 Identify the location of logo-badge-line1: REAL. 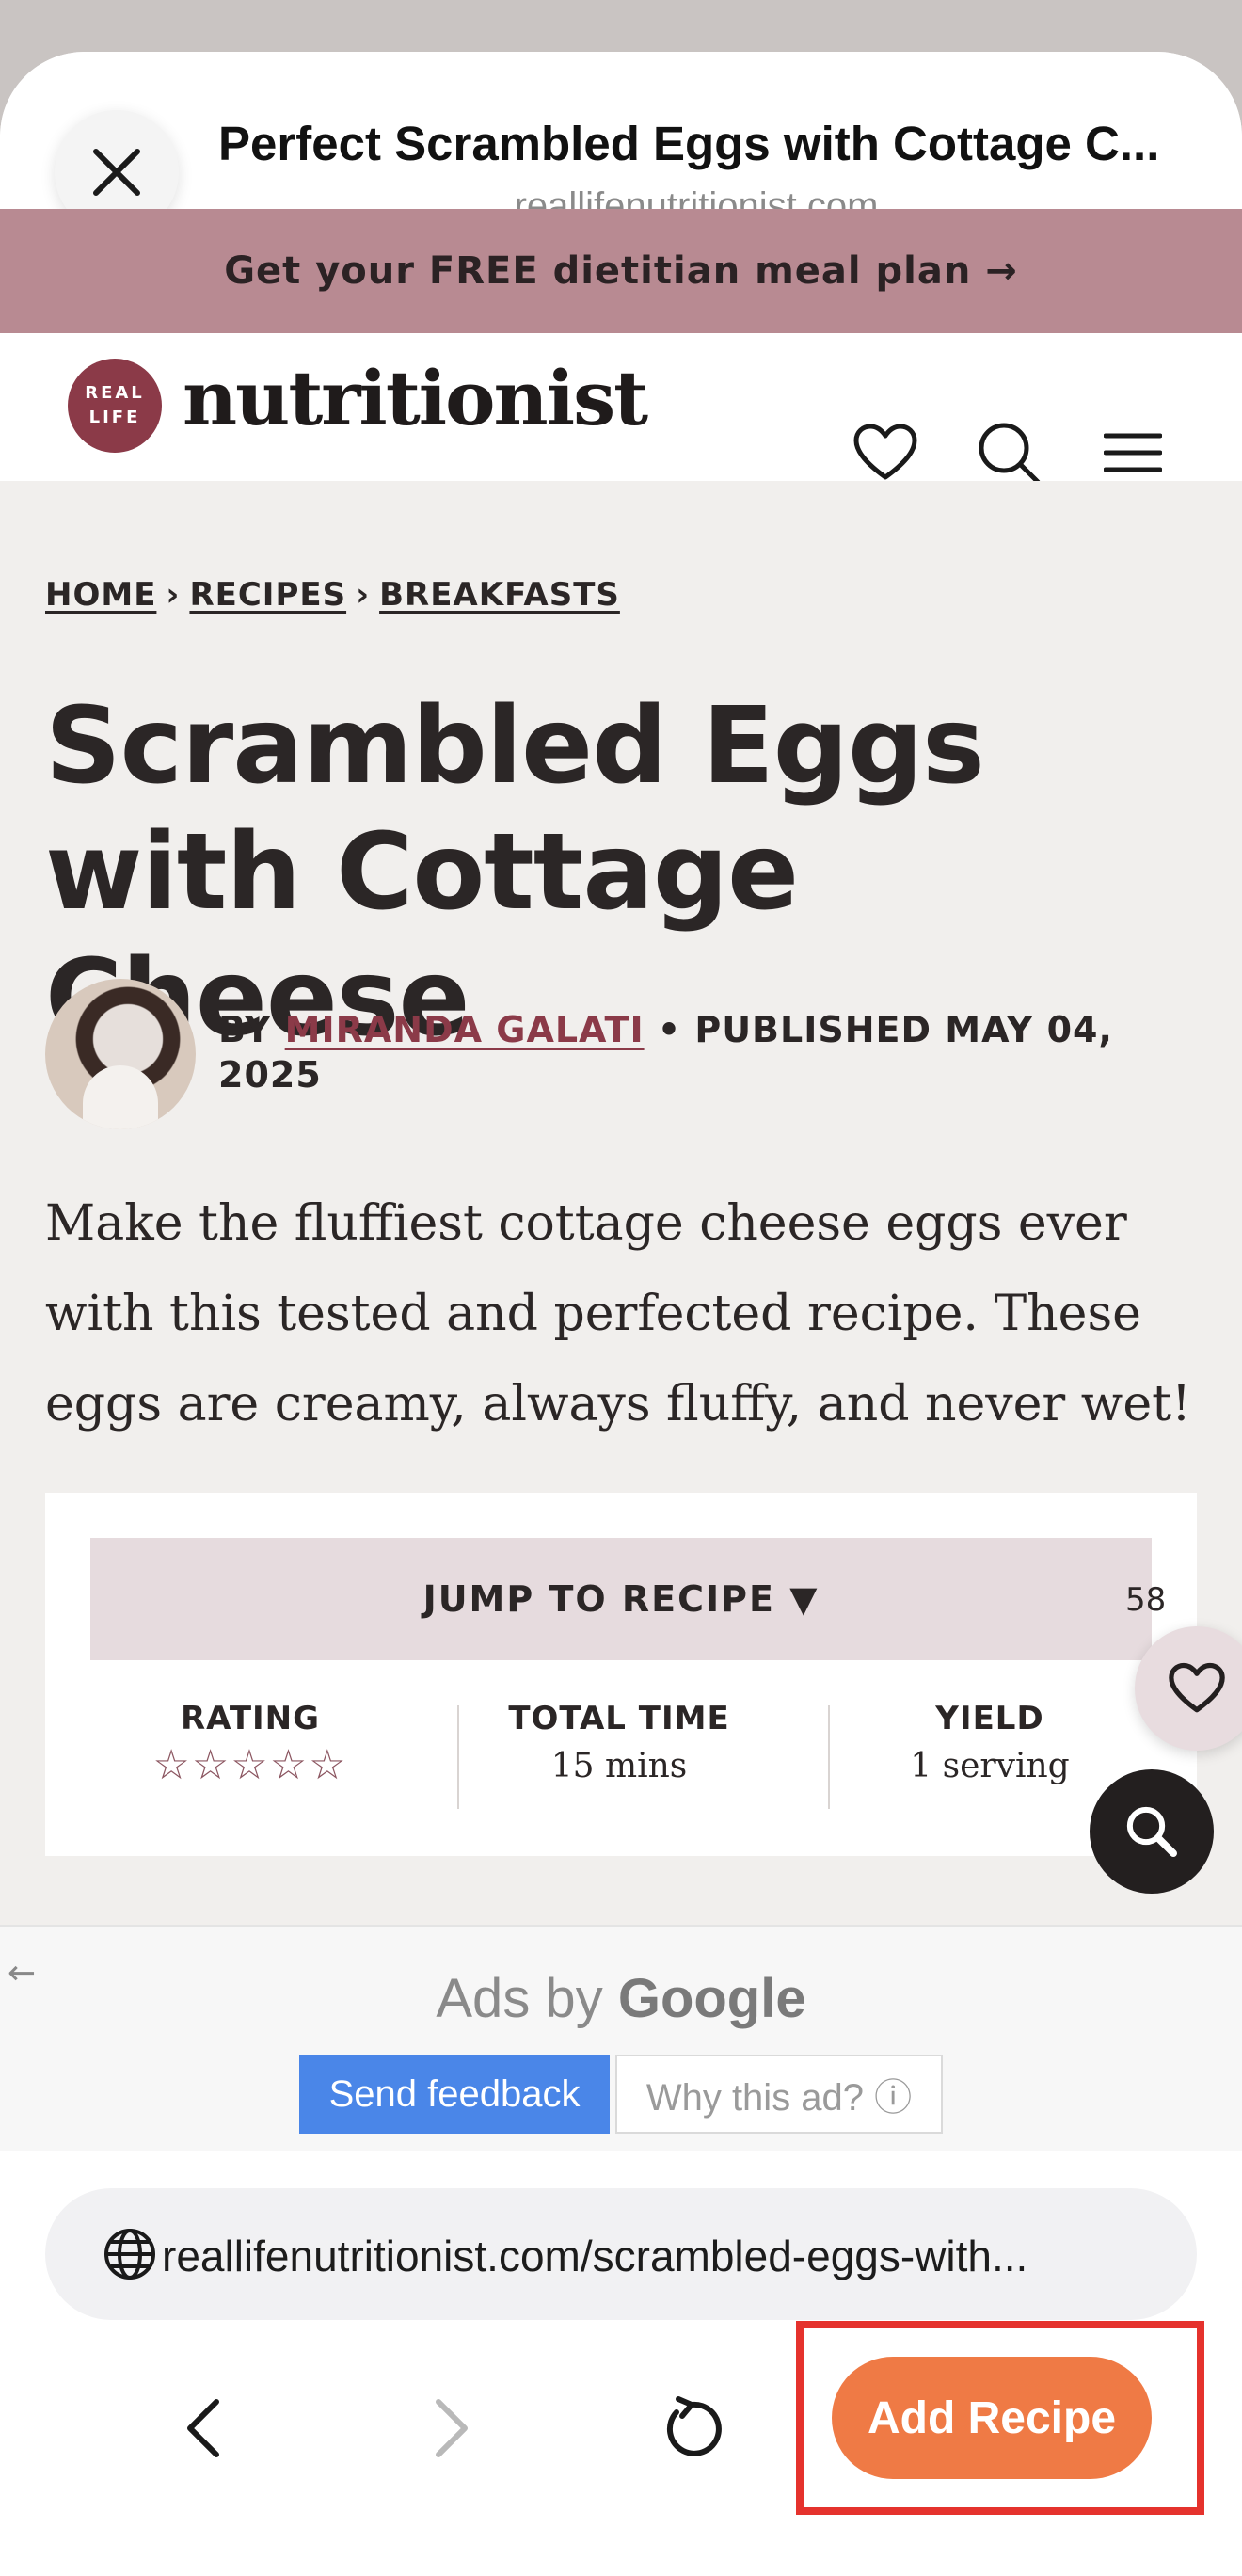
(115, 393).